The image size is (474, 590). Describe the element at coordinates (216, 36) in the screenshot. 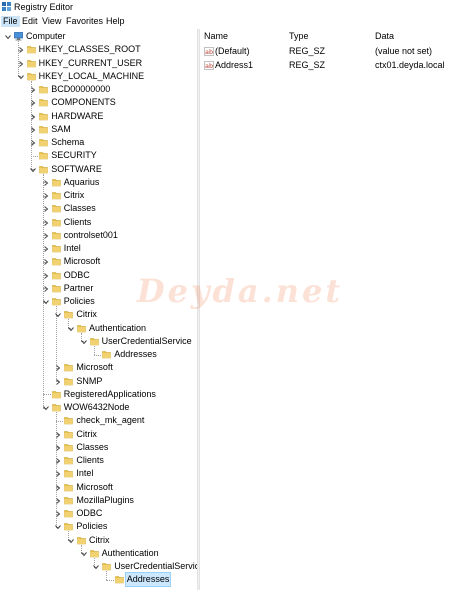

I see `column-header-name: Name` at that location.